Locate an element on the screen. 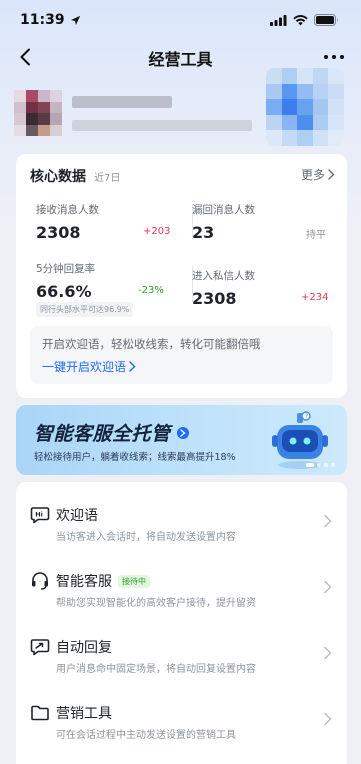  metric-delta: -23% is located at coordinates (151, 290).